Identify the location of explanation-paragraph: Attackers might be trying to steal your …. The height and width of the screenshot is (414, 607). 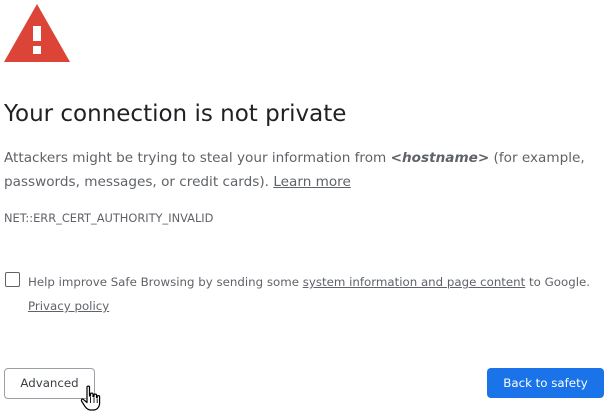
(304, 170).